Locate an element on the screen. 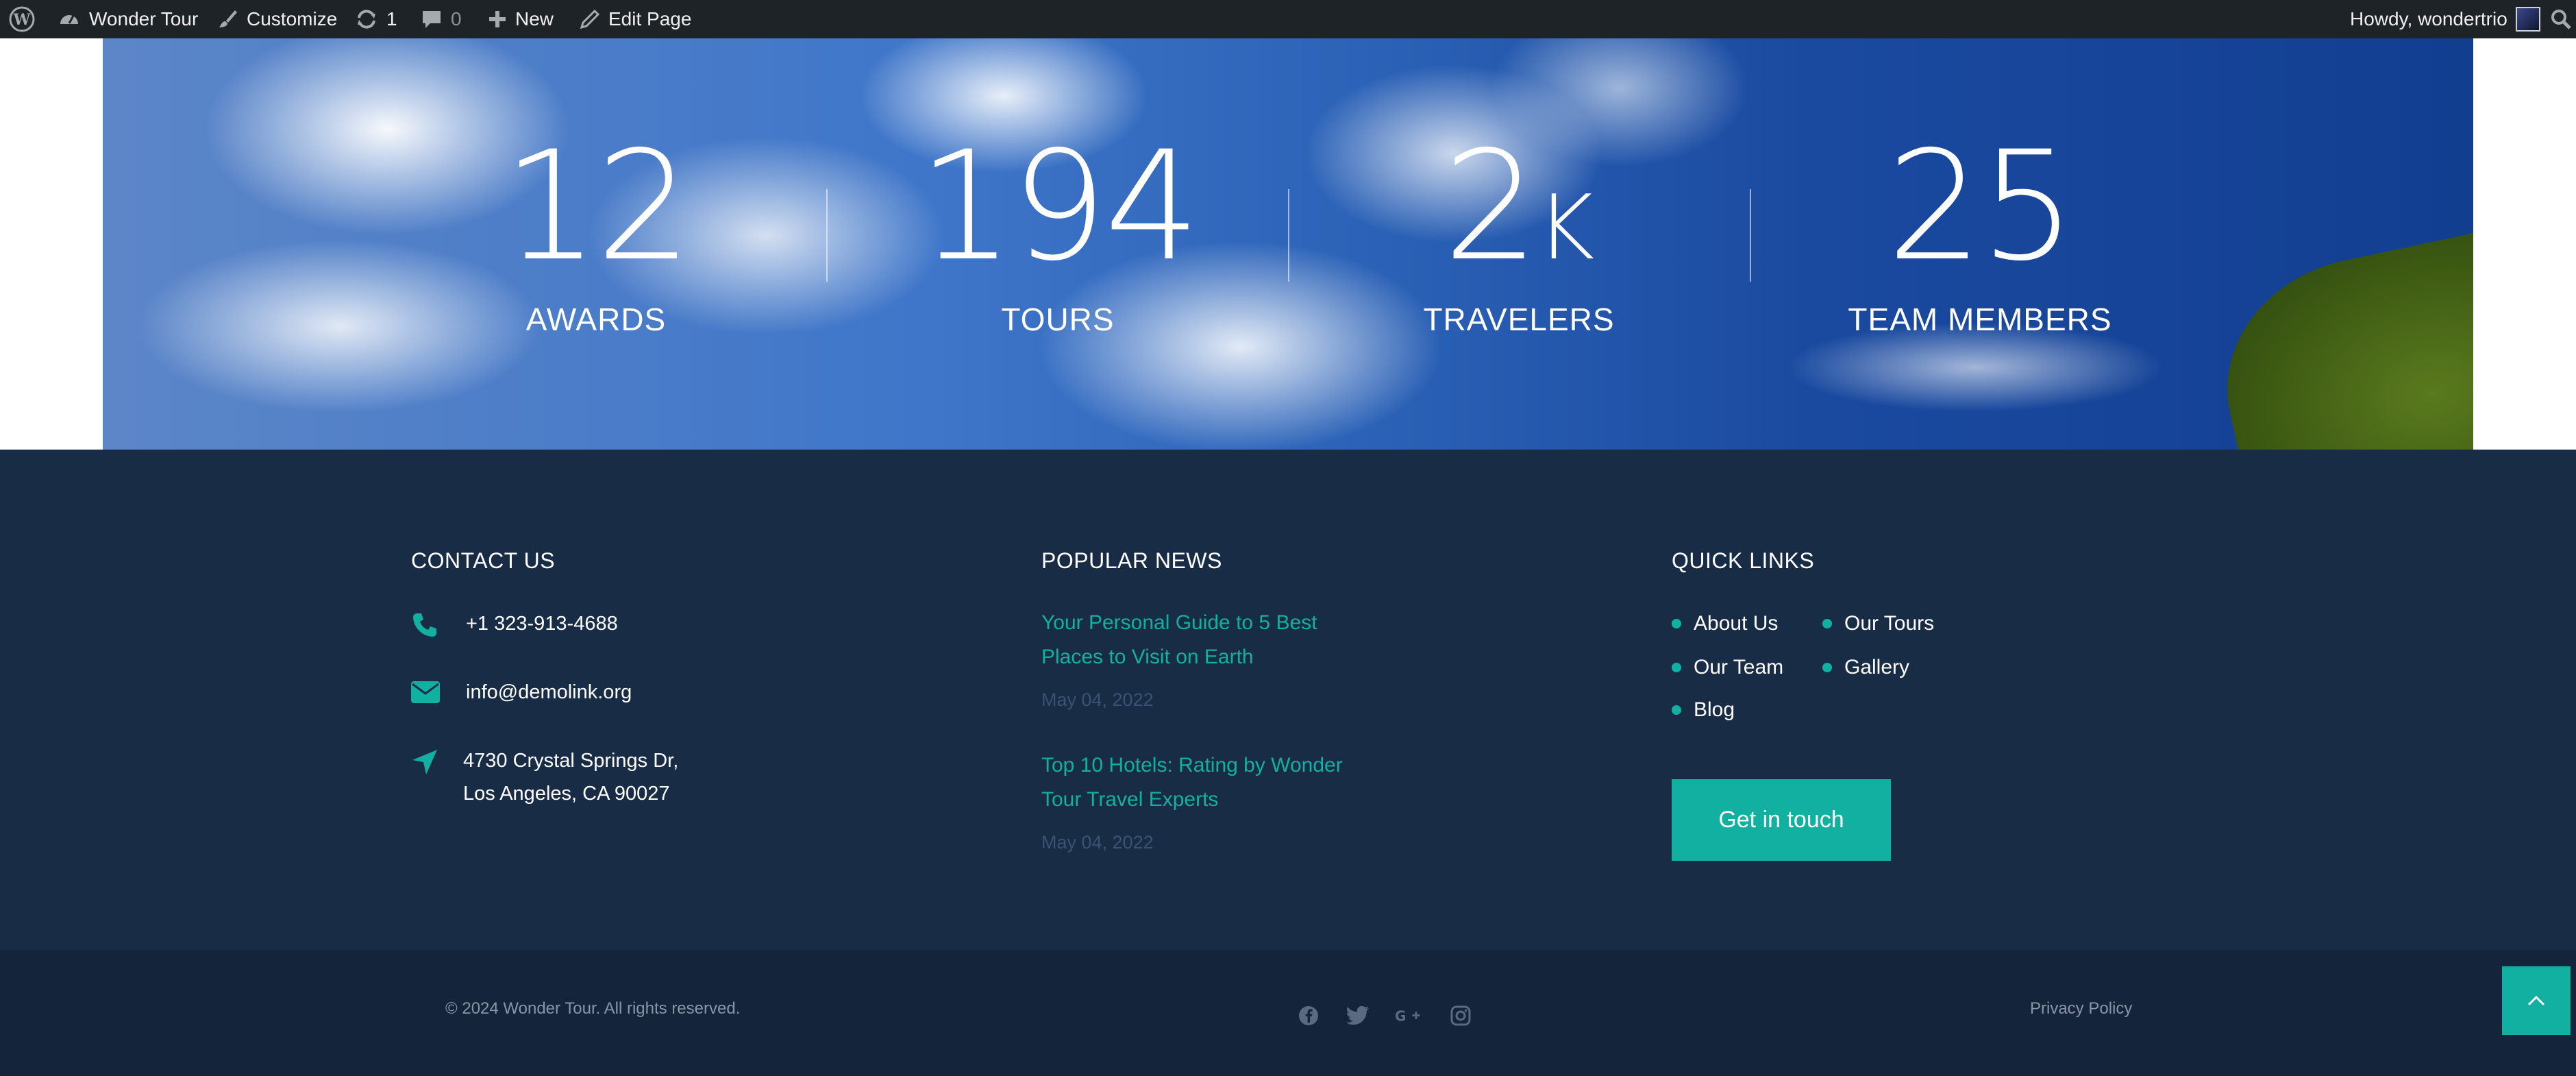  chevron-up-icon is located at coordinates (2536, 1000).